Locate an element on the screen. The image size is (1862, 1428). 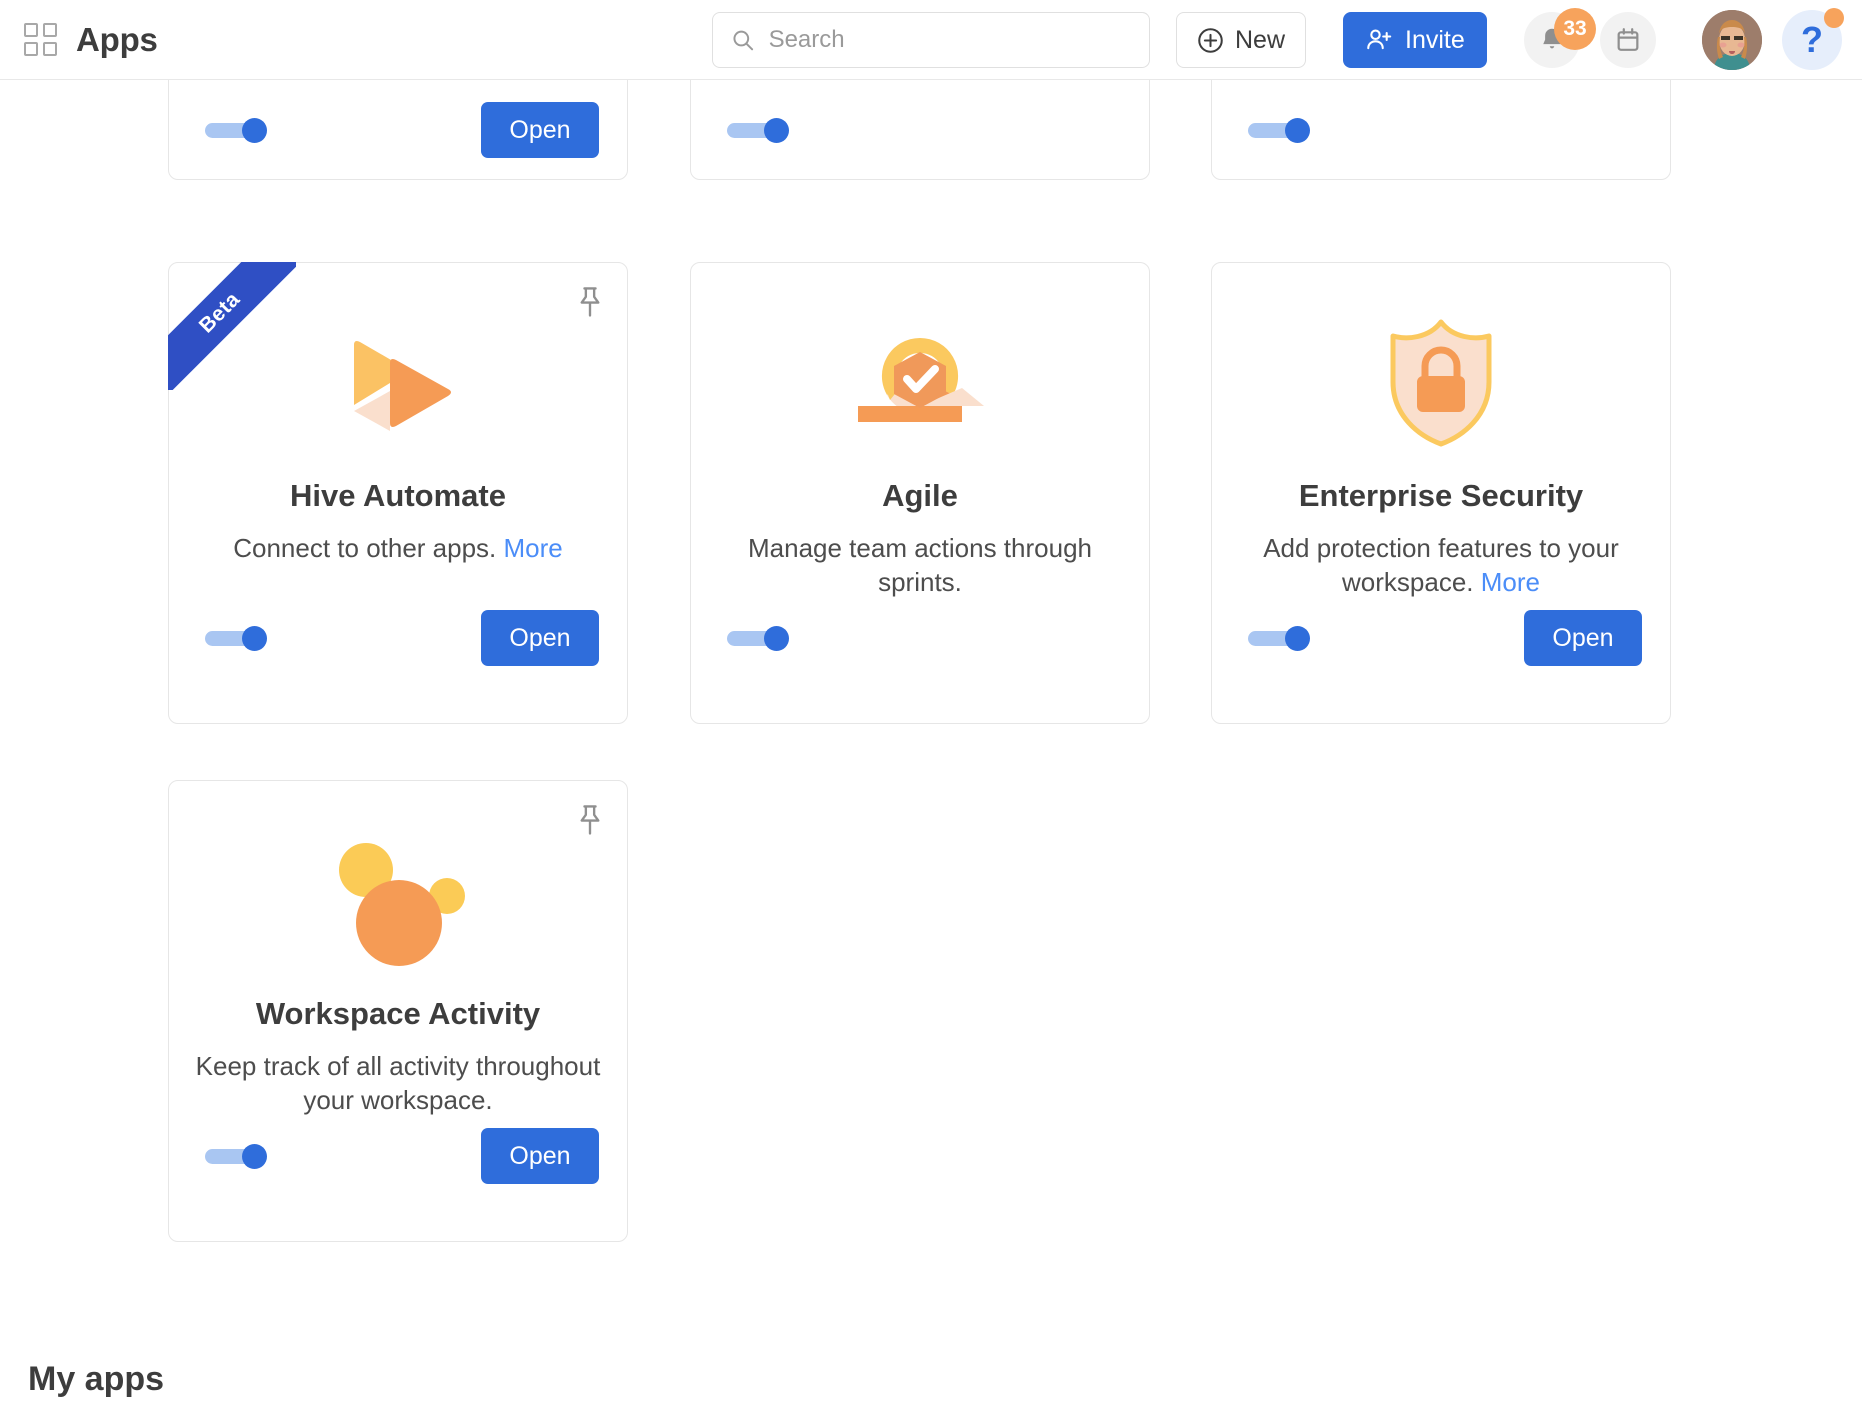
avatar-image is located at coordinates (1732, 40).